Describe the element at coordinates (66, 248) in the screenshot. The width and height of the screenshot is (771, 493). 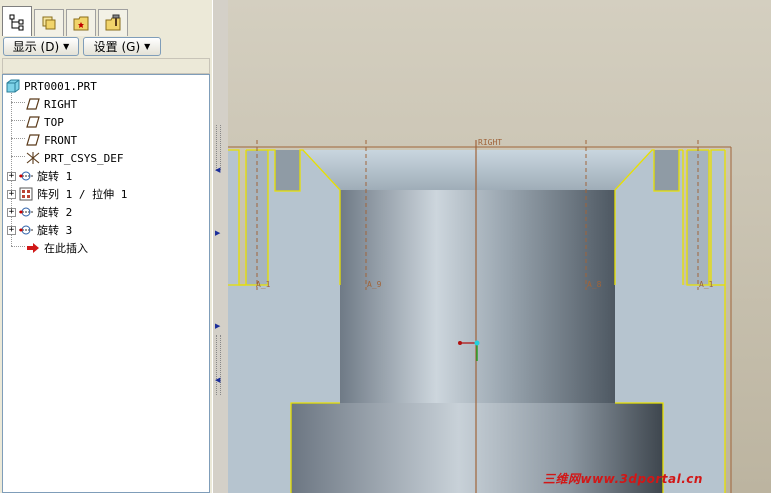
I see `tree-item-label: 在此插入` at that location.